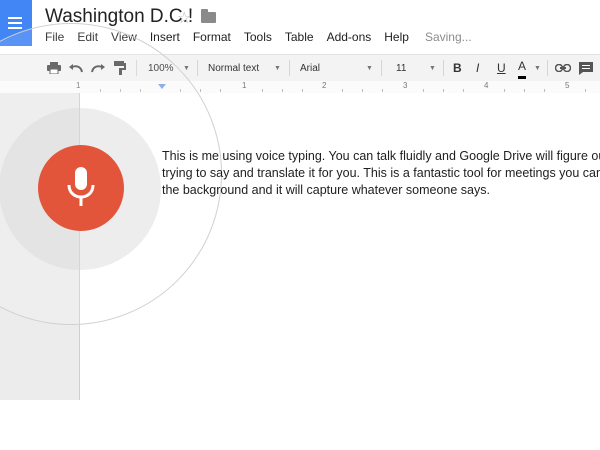 Image resolution: width=600 pixels, height=450 pixels. What do you see at coordinates (501, 68) in the screenshot?
I see `underline-button: U` at bounding box center [501, 68].